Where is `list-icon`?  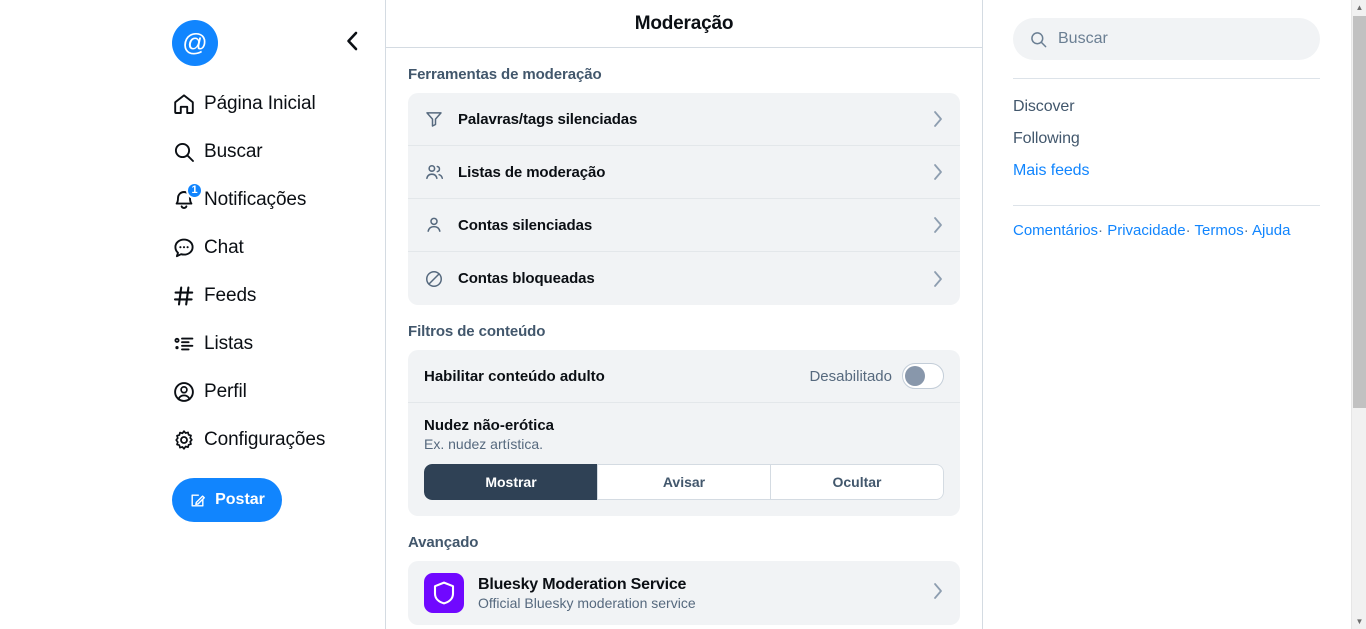 list-icon is located at coordinates (188, 344).